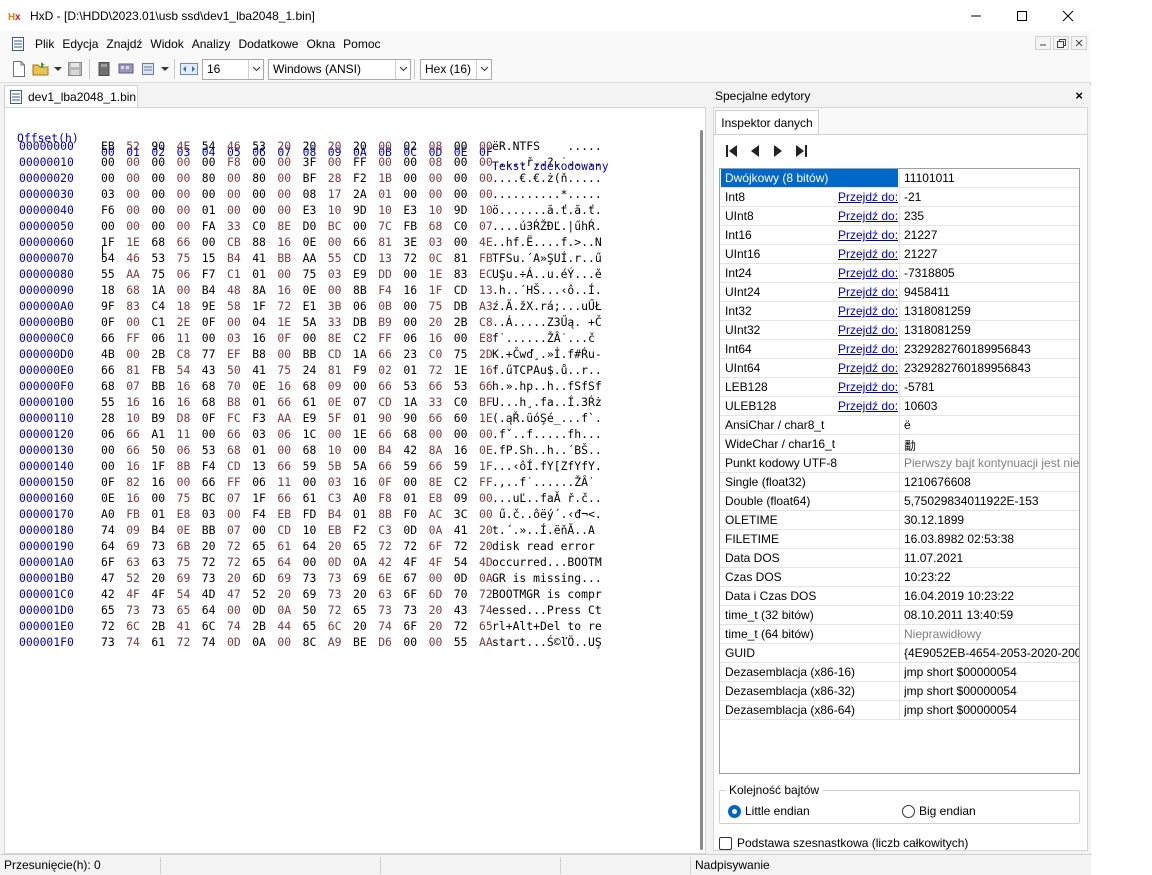  What do you see at coordinates (991, 634) in the screenshot?
I see `inspector-value: Nieprawidłowy` at bounding box center [991, 634].